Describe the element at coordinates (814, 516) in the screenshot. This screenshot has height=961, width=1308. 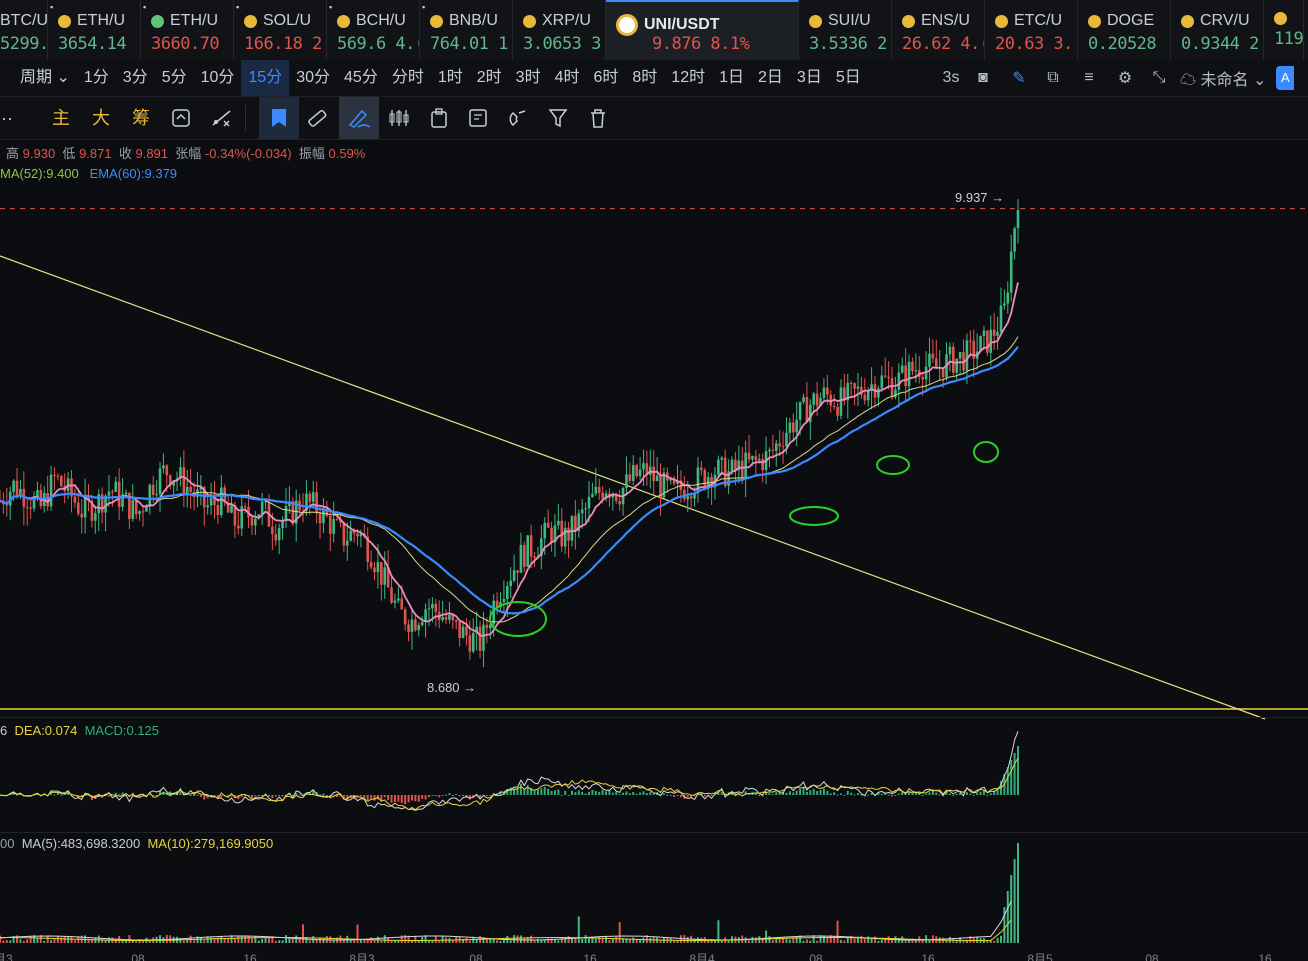
I see `highlight-circle` at that location.